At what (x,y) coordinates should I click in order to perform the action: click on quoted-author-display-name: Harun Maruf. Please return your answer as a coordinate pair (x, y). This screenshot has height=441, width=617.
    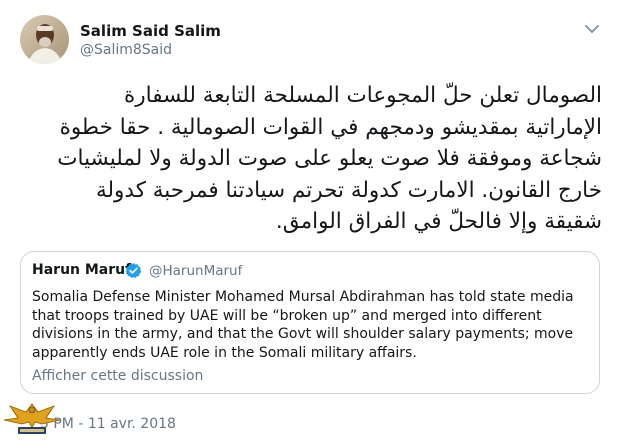
    Looking at the image, I should click on (82, 270).